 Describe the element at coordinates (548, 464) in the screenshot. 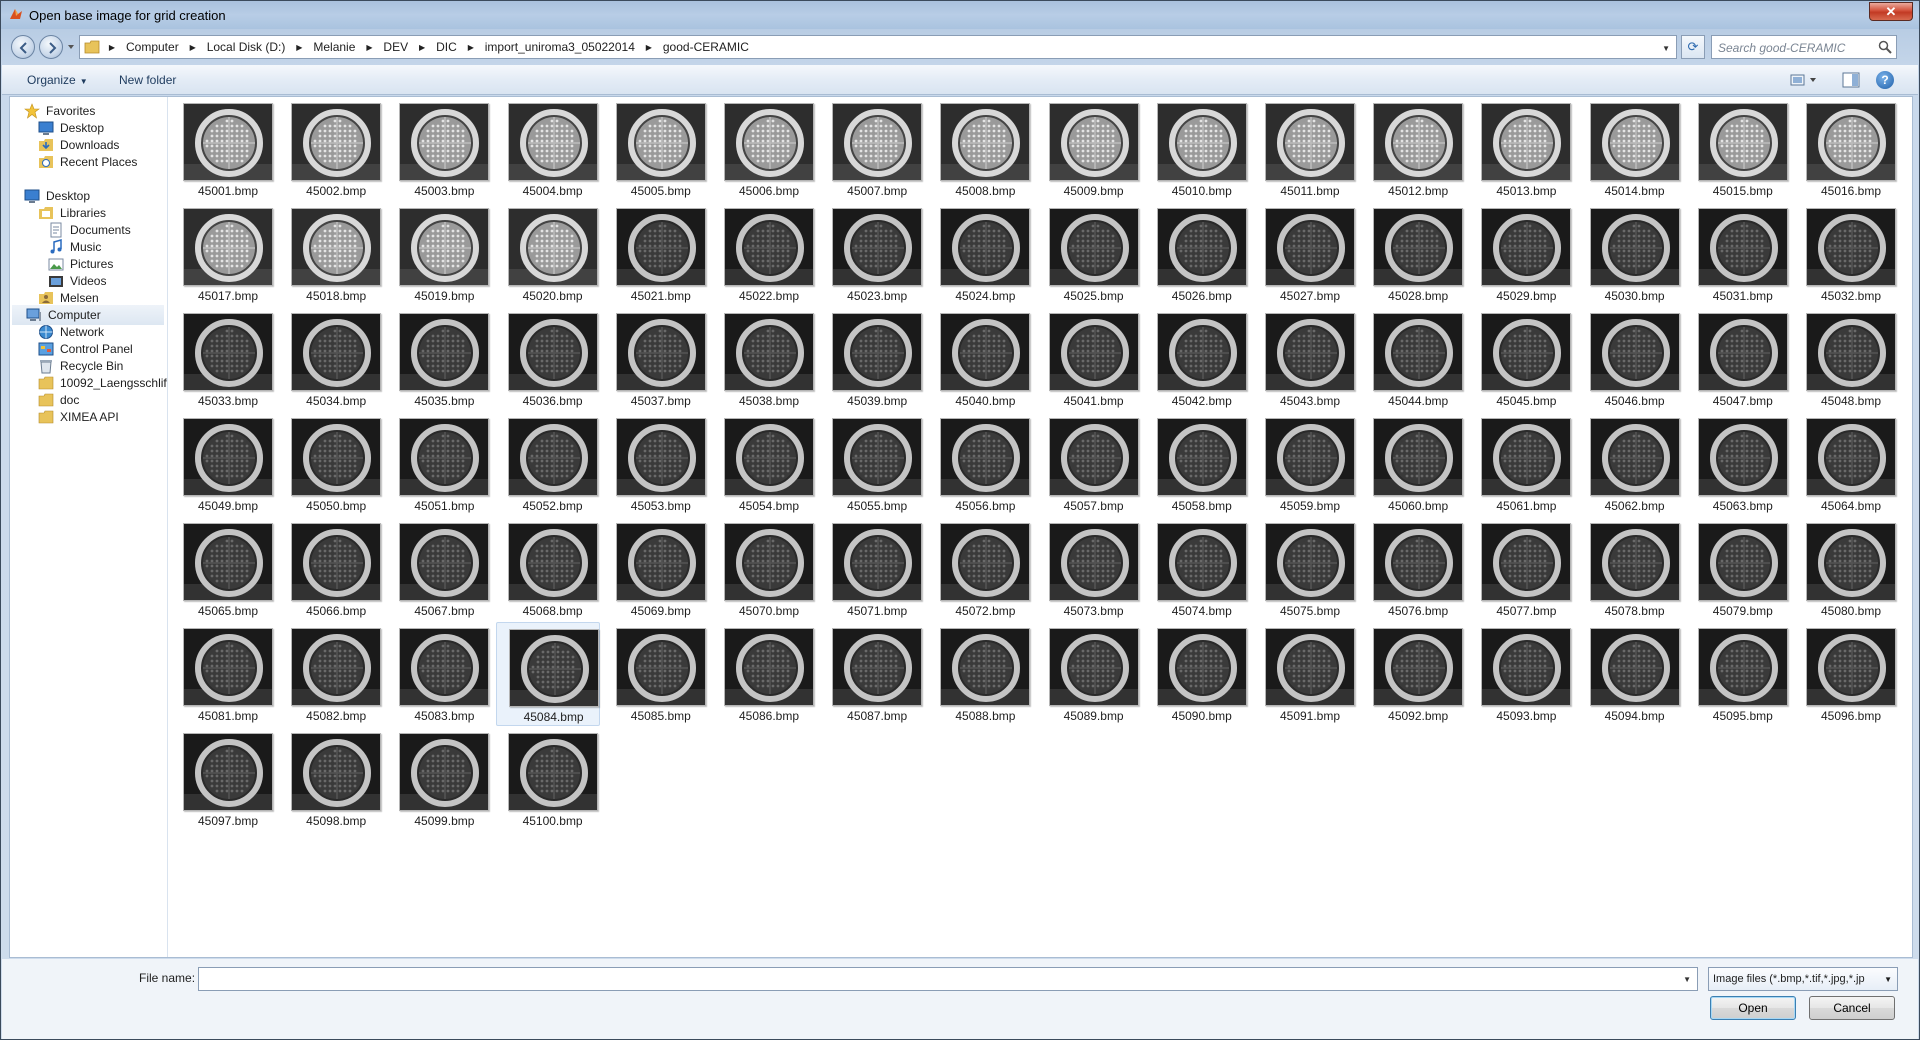

I see `file-item: 45052.bmp` at that location.